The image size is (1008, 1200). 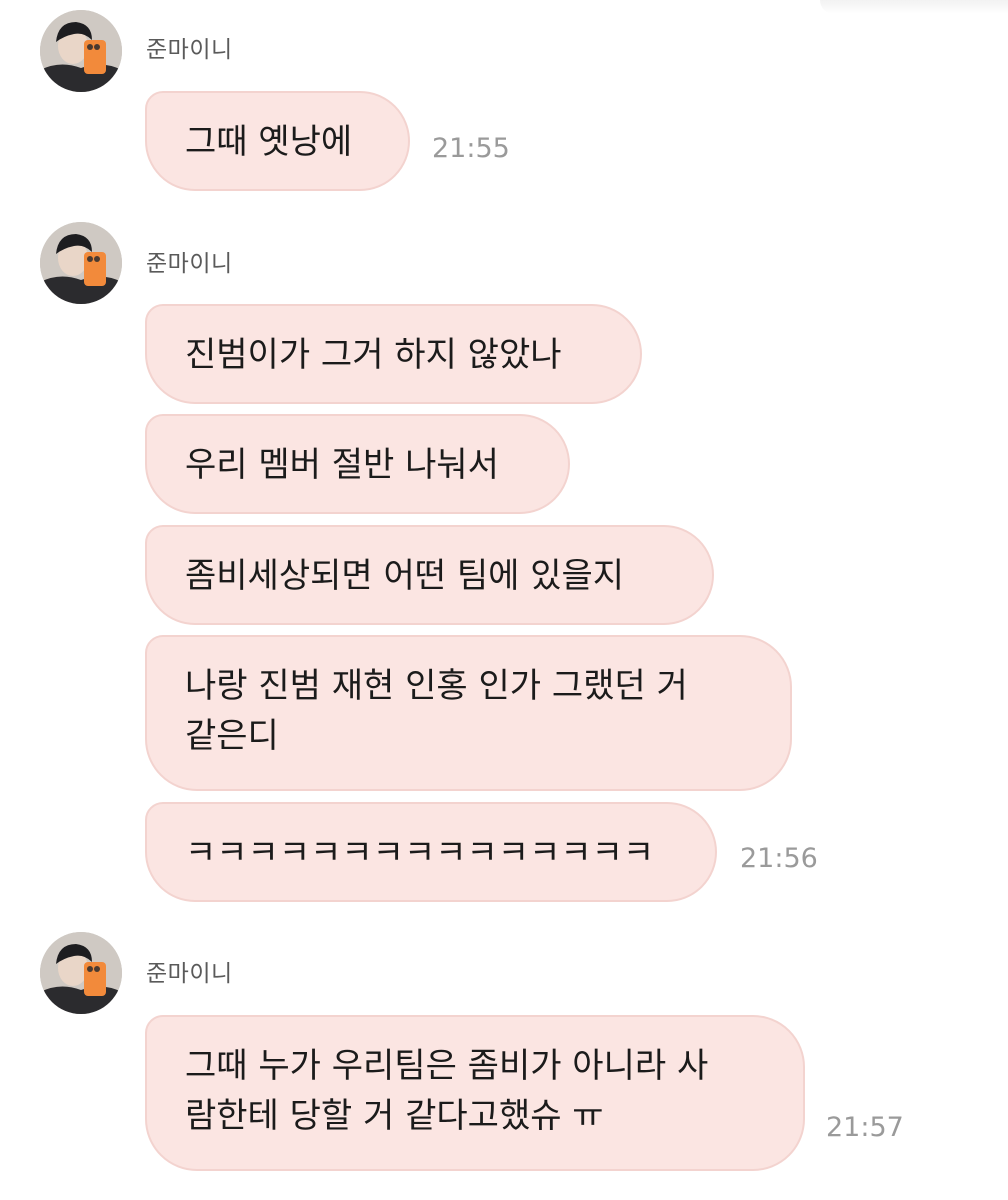 I want to click on message-bubble: 우리 멤버 절반 나눠서, so click(x=357, y=464).